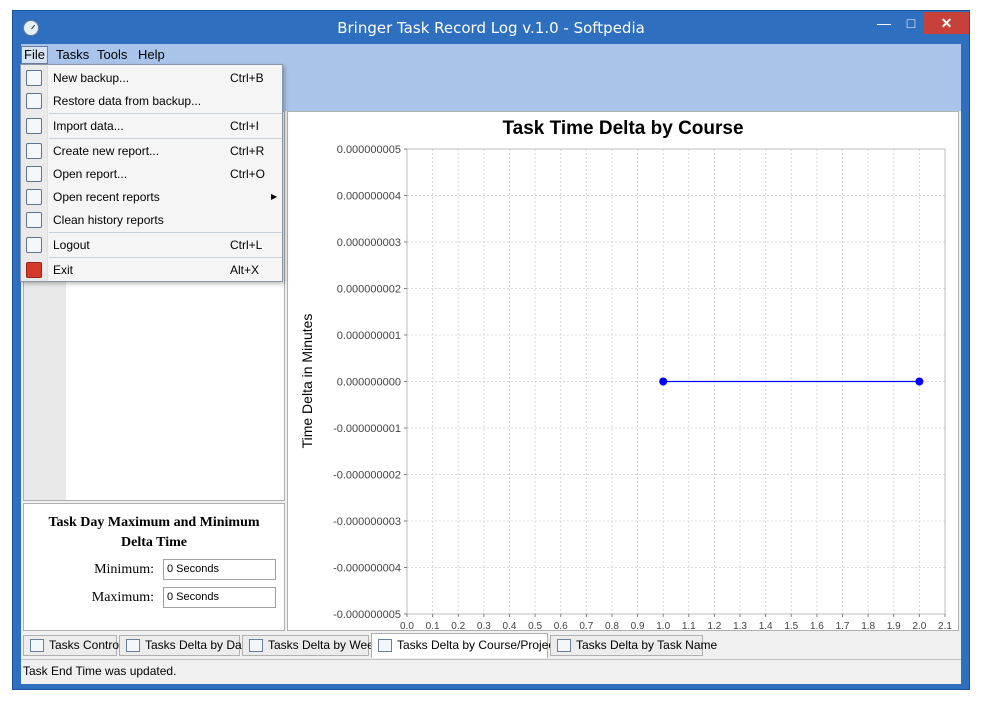 The height and width of the screenshot is (708, 988). Describe the element at coordinates (740, 625) in the screenshot. I see `x-tick-label: 1.3` at that location.